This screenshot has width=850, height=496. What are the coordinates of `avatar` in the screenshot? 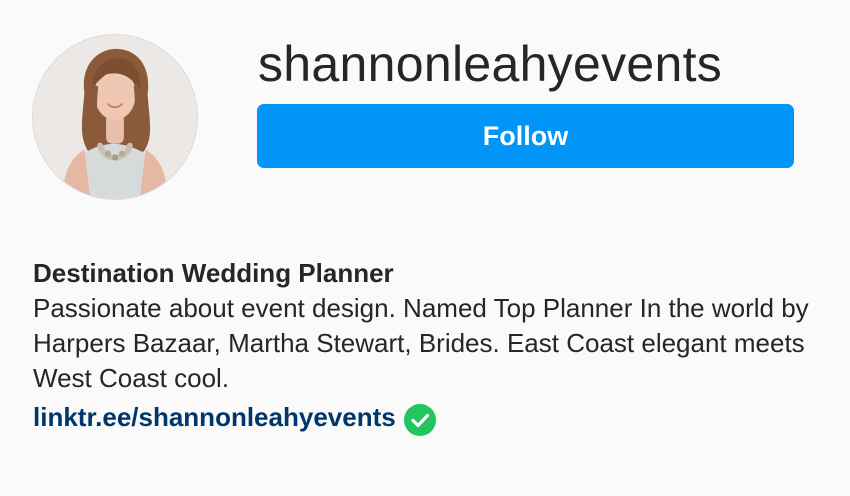 It's located at (115, 117).